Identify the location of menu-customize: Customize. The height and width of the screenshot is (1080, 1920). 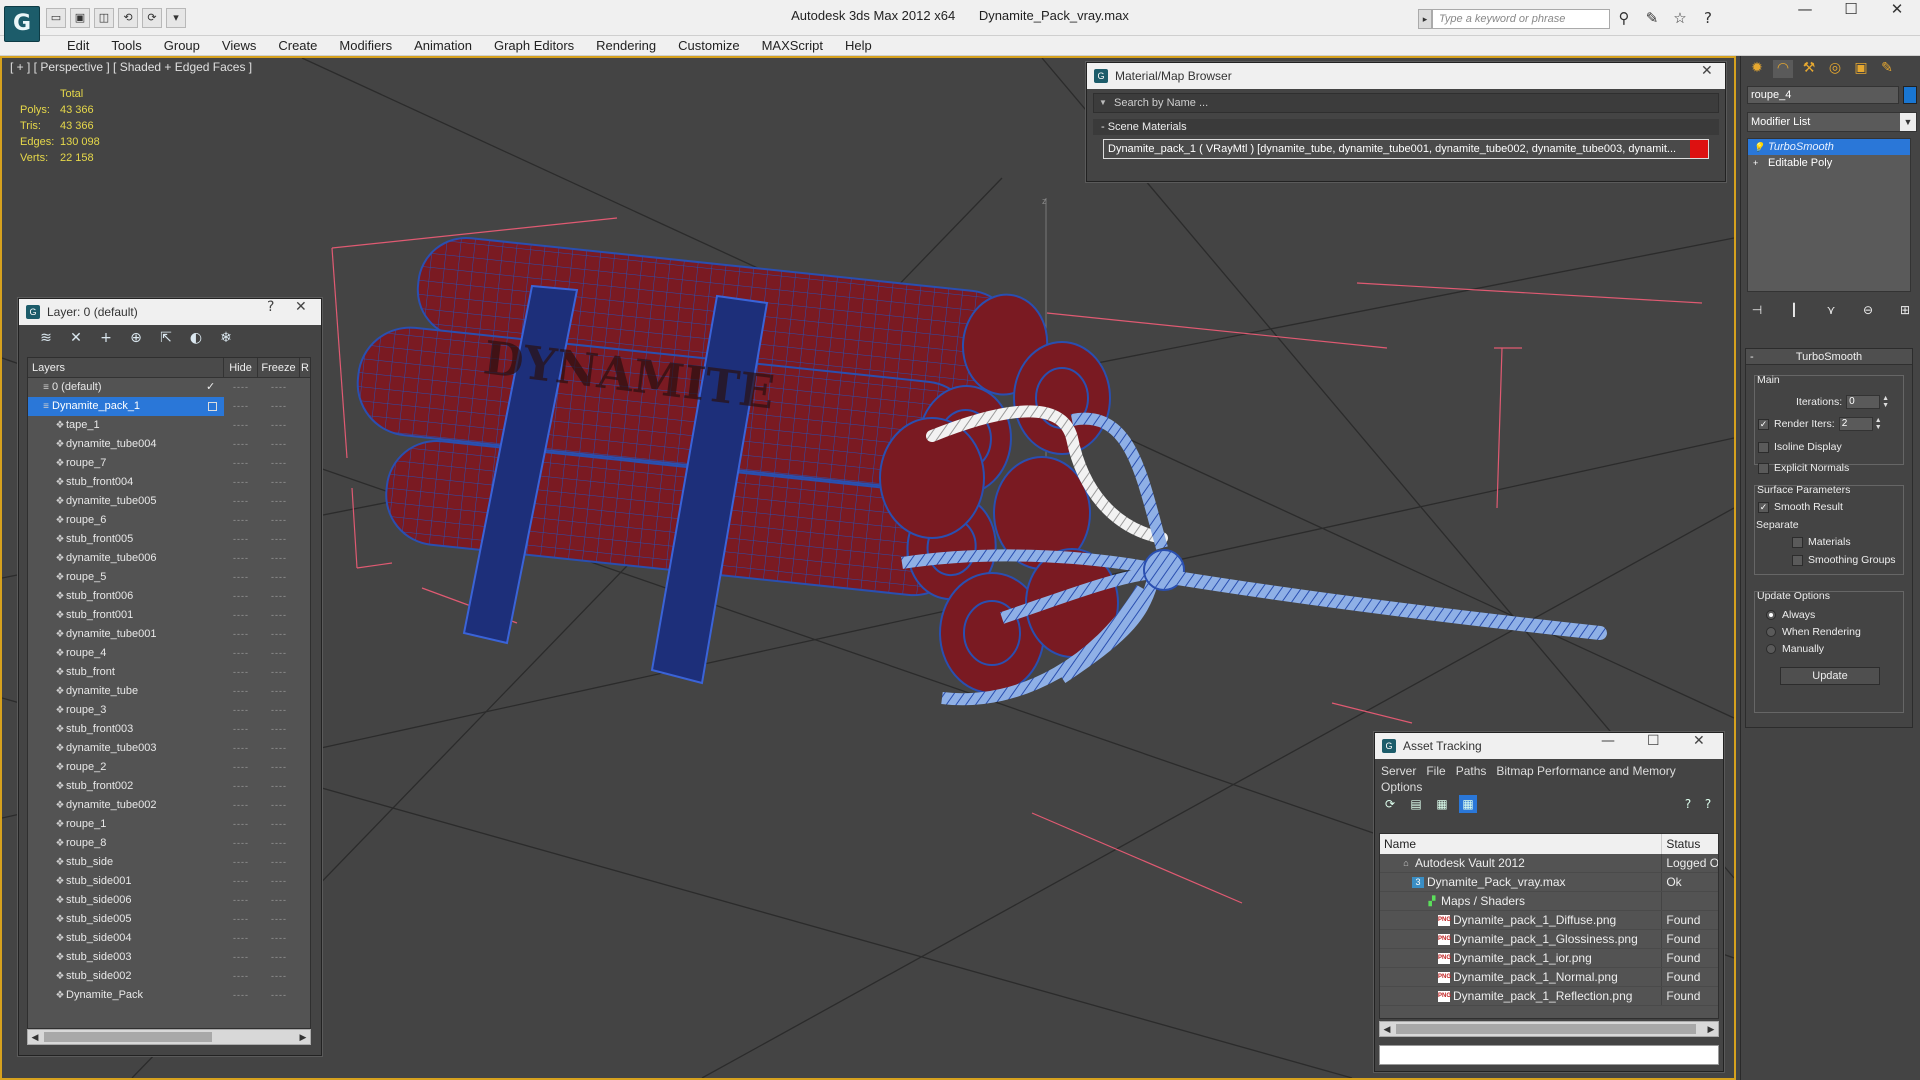
(708, 46).